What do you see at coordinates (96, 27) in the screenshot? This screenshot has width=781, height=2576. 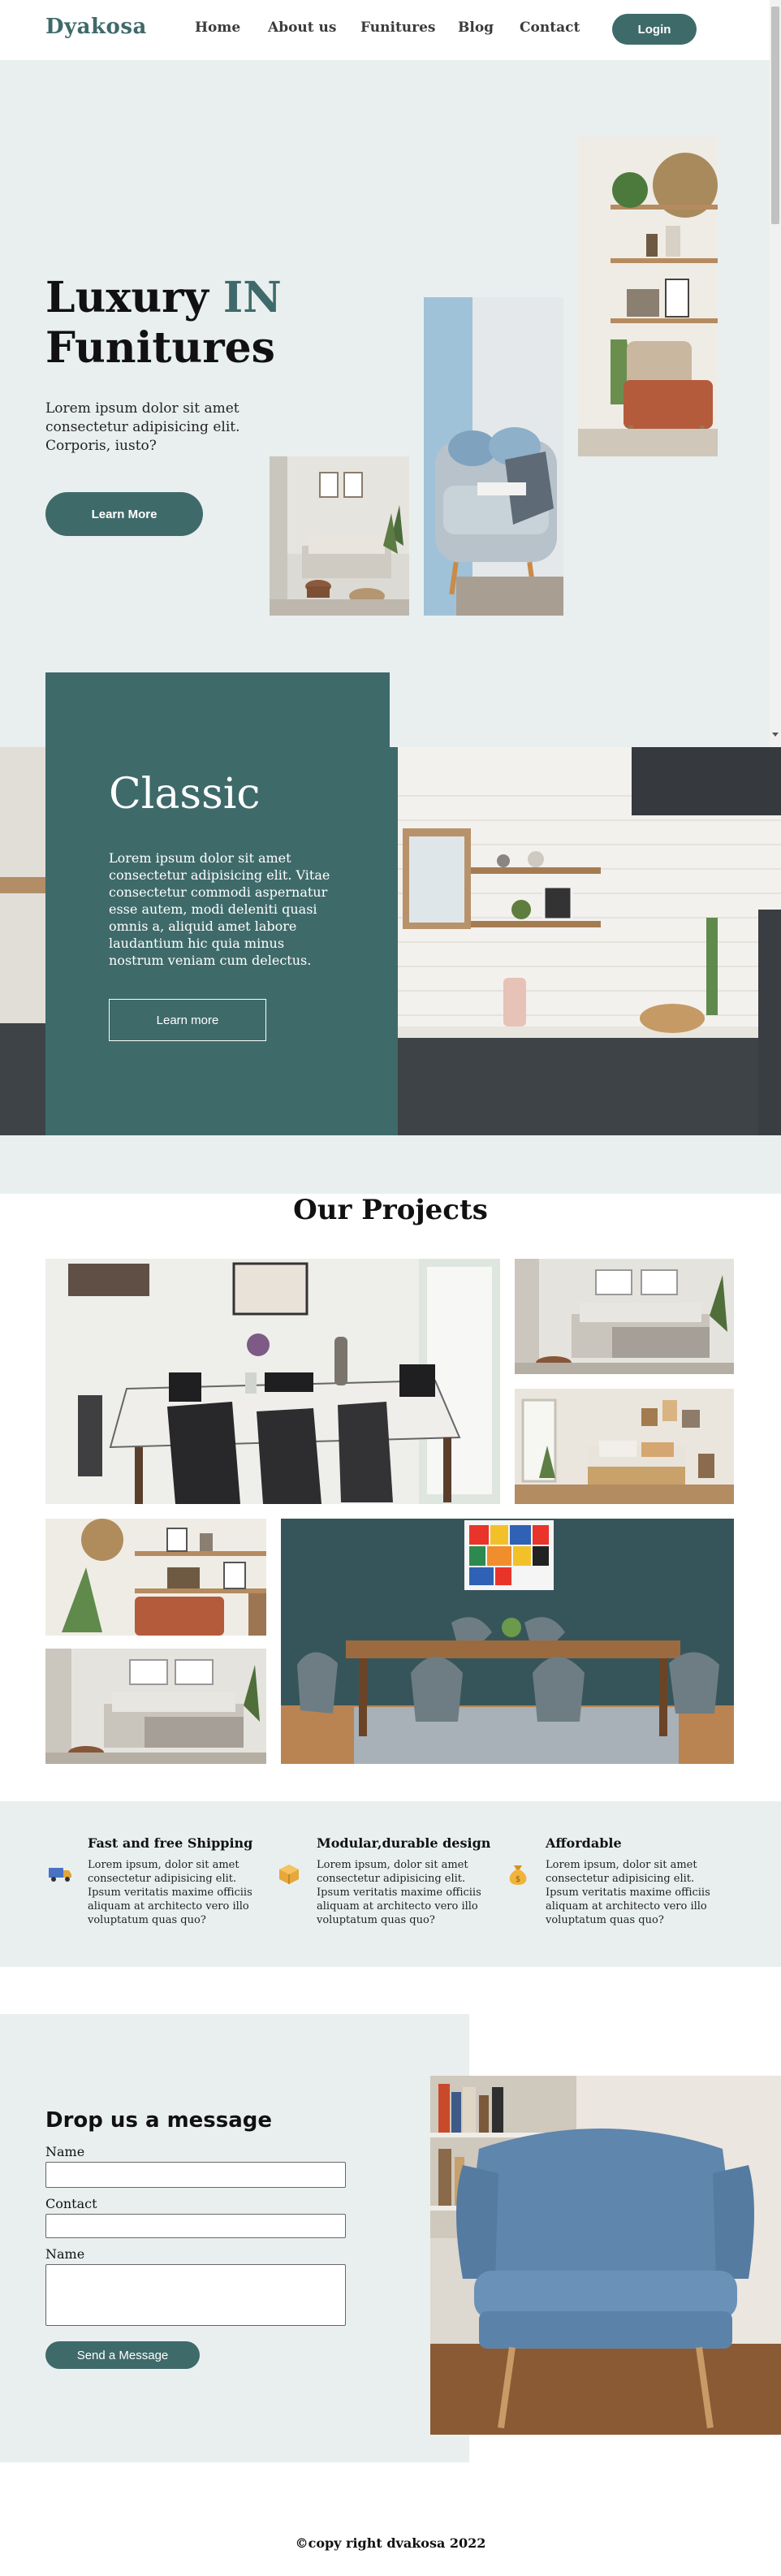 I see `site-logo: Dyakosa` at bounding box center [96, 27].